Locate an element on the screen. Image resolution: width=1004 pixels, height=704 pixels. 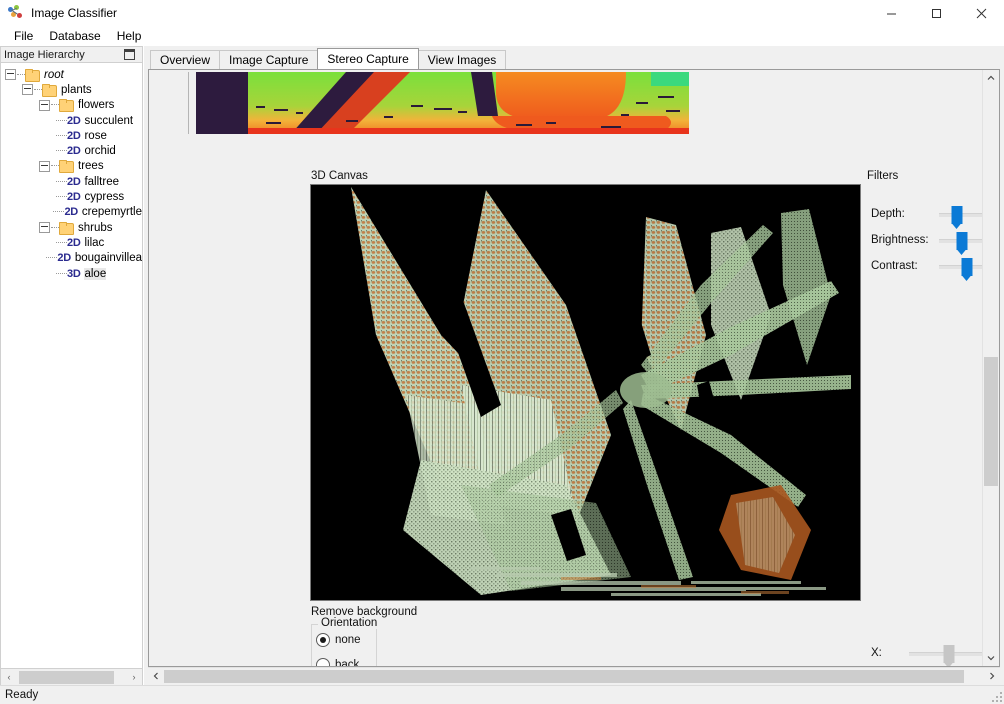
tree-item-shrubs: shrubs is located at coordinates (71, 227).